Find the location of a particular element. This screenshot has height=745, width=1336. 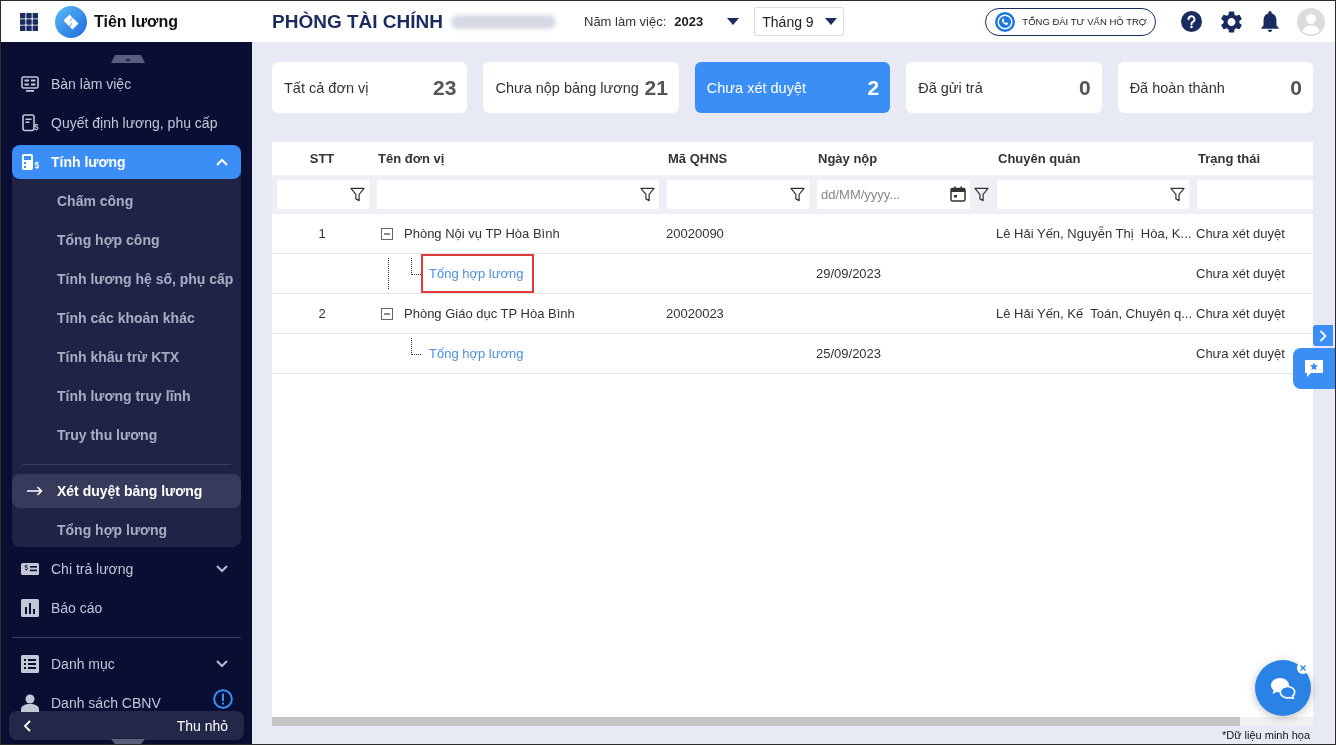

column-header: STT is located at coordinates (322, 158).